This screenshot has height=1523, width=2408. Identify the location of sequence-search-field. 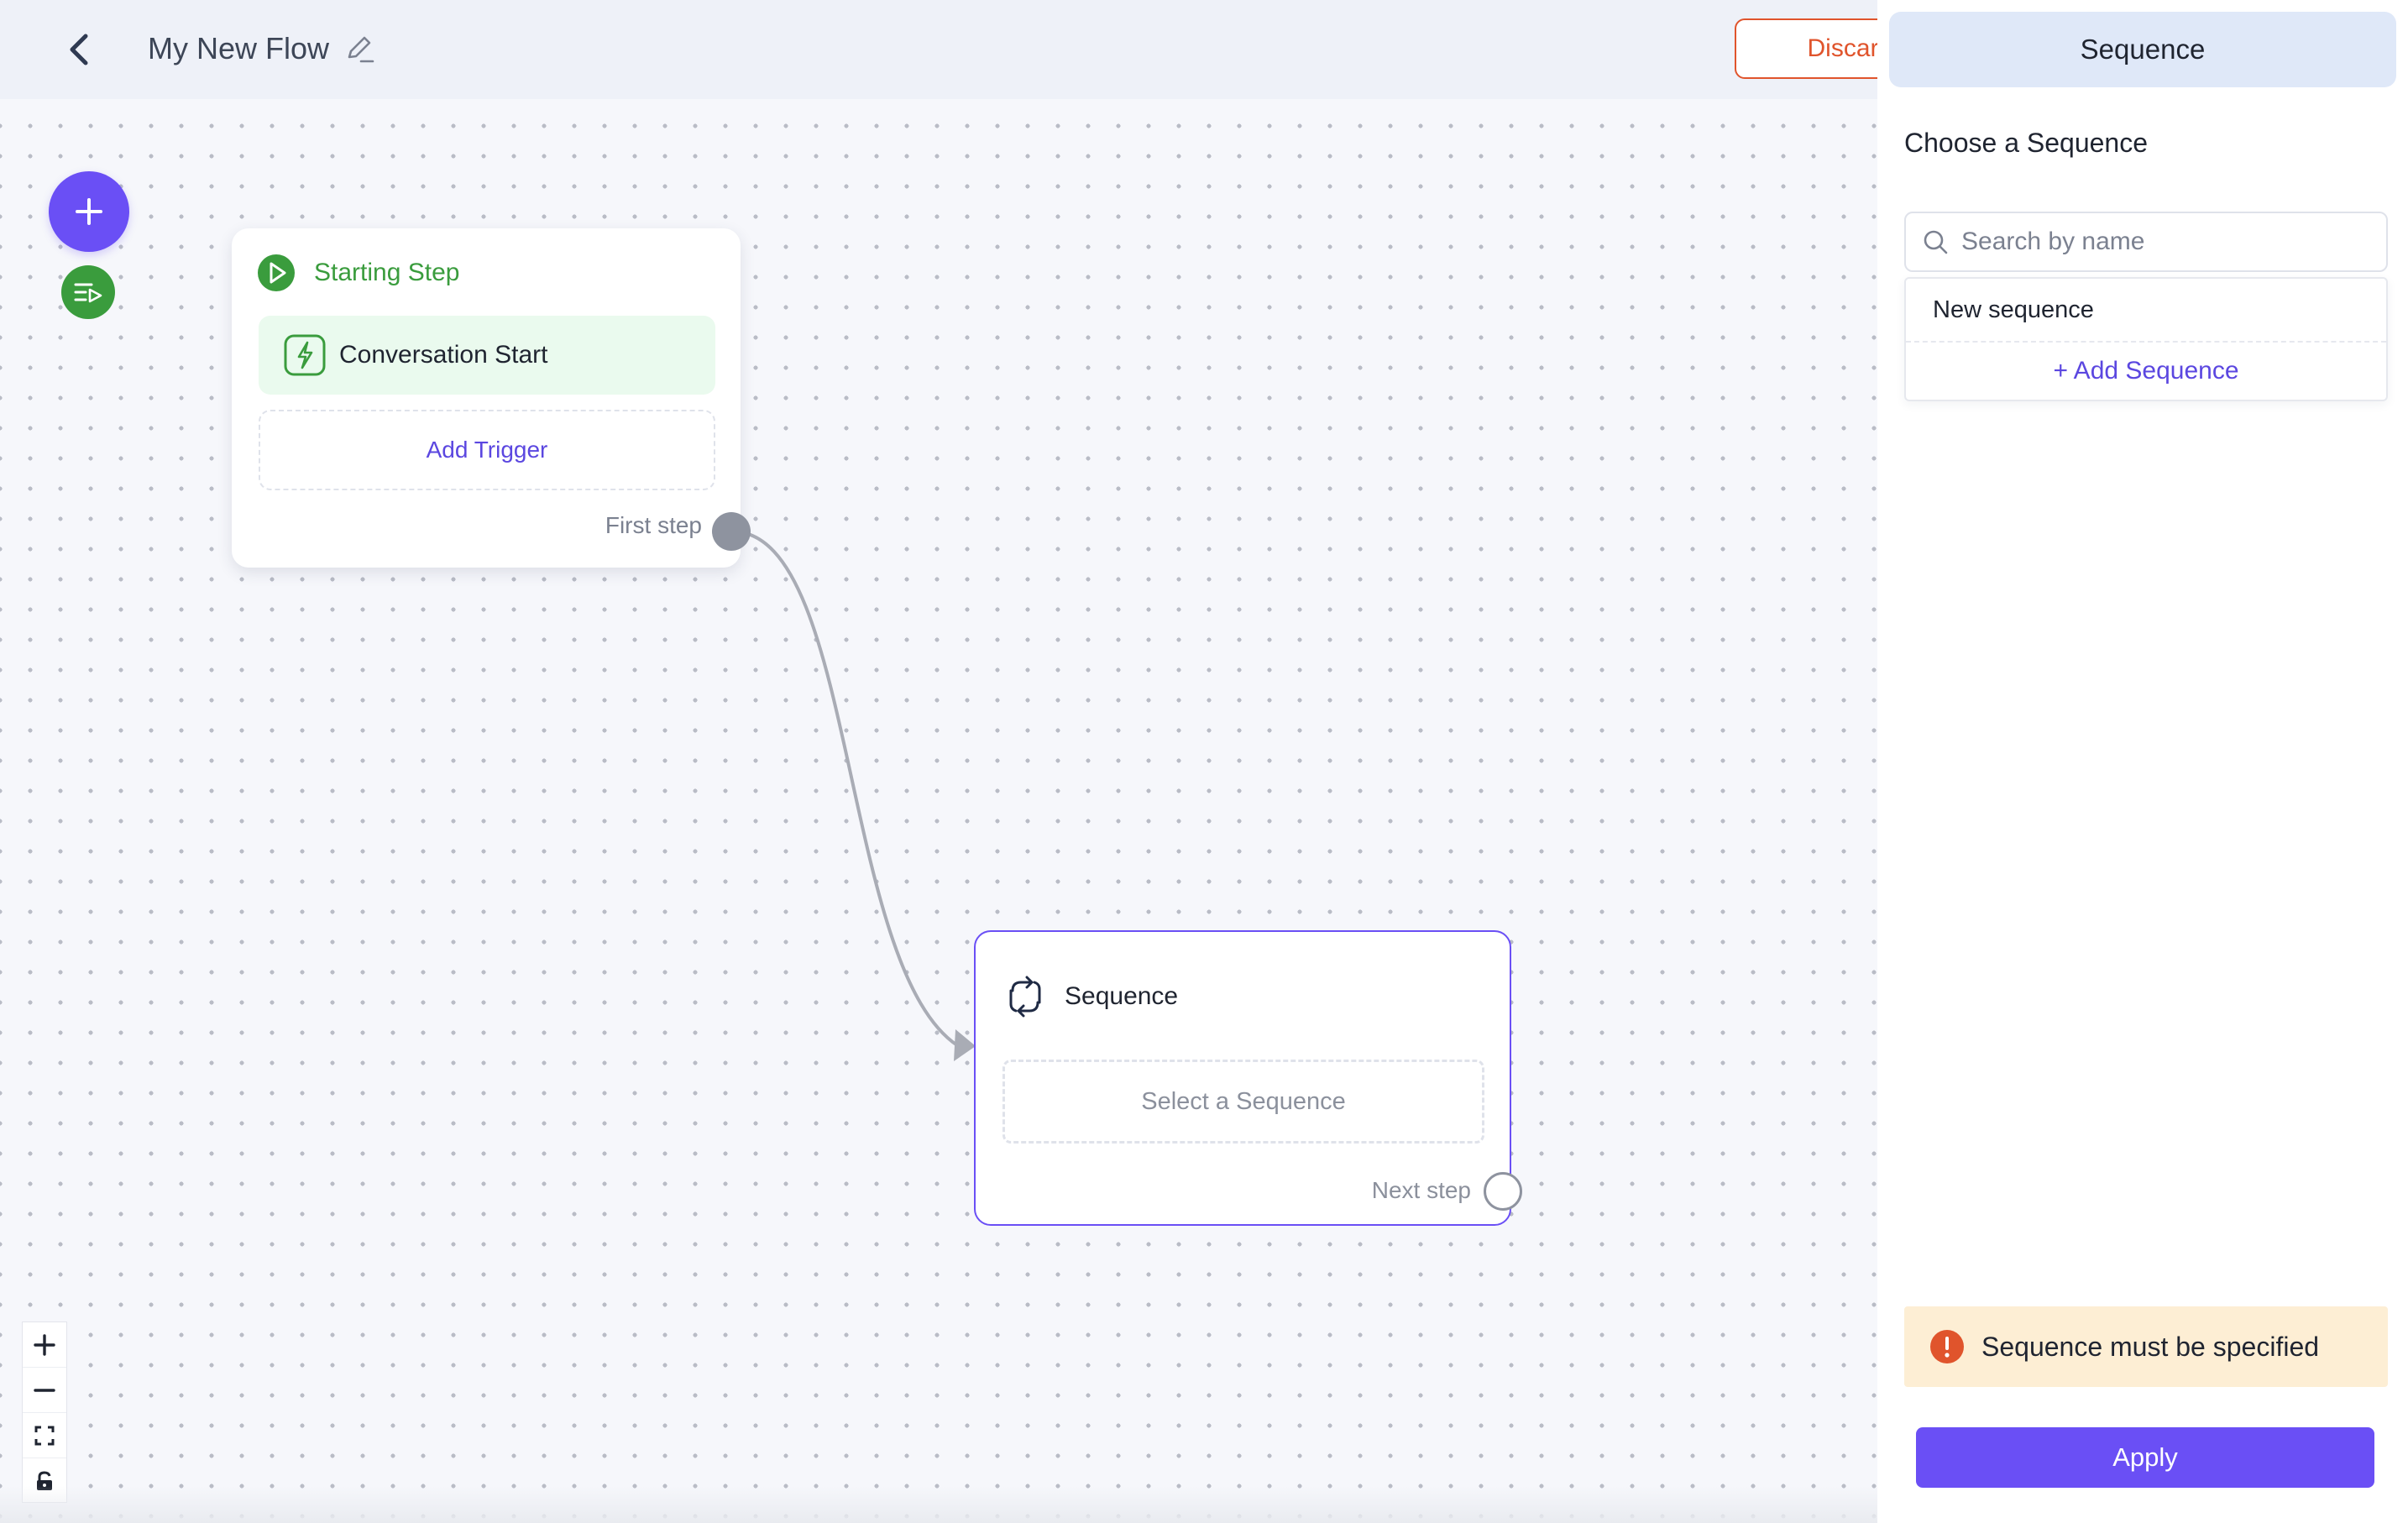
(2146, 242).